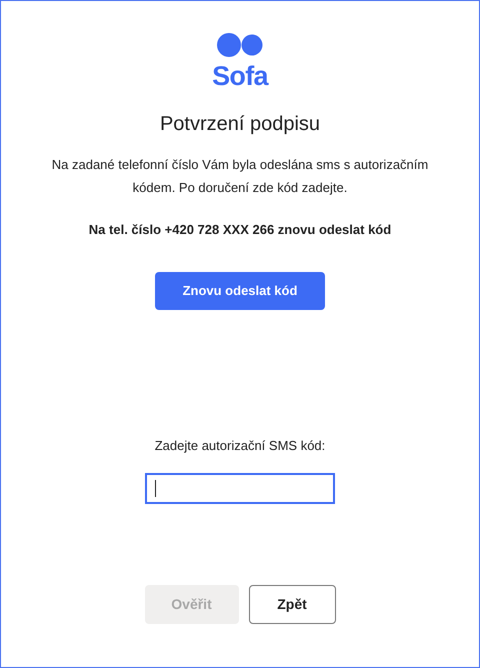 The image size is (480, 668). Describe the element at coordinates (240, 488) in the screenshot. I see `code-input-field` at that location.